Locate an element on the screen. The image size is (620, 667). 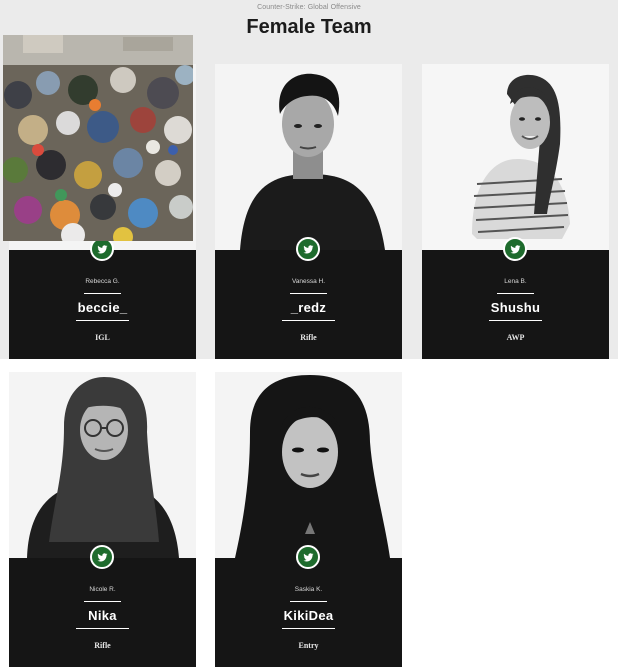
player-card: Saskia K. KikiDea Entry is located at coordinates (308, 519).